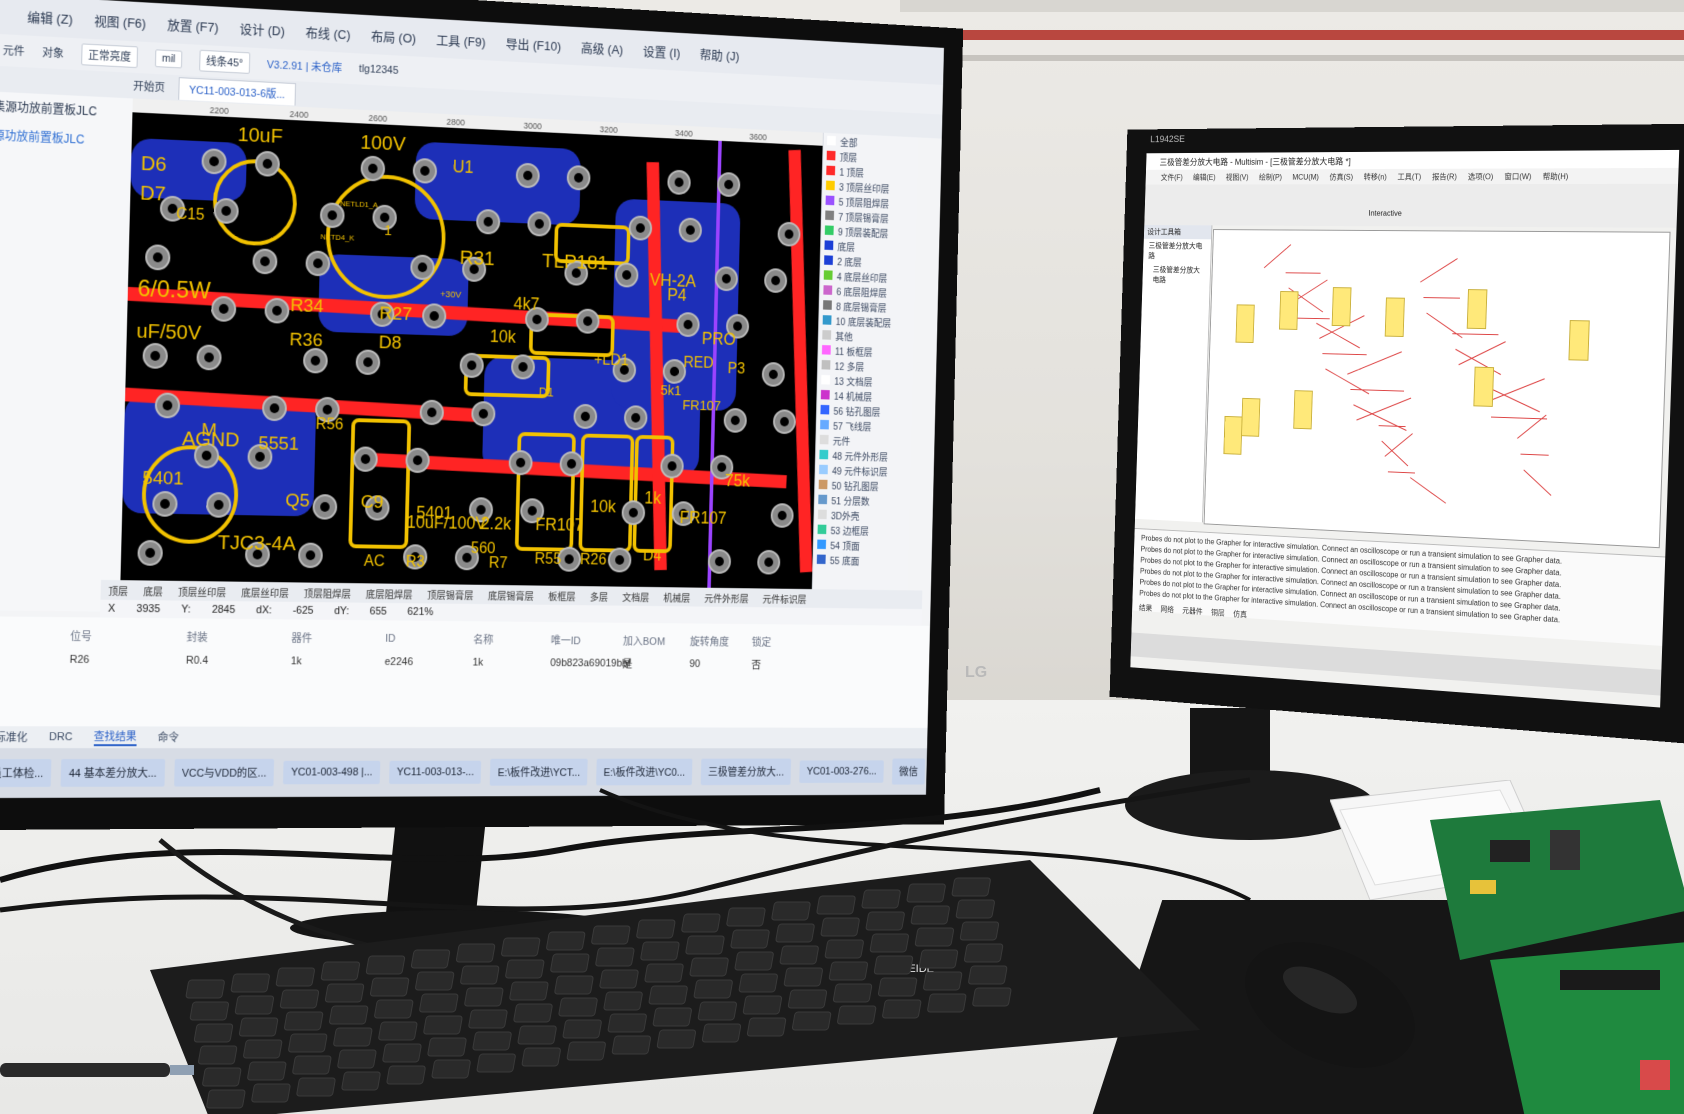 The image size is (1684, 1114). What do you see at coordinates (1330, 1005) in the screenshot?
I see `mouse` at bounding box center [1330, 1005].